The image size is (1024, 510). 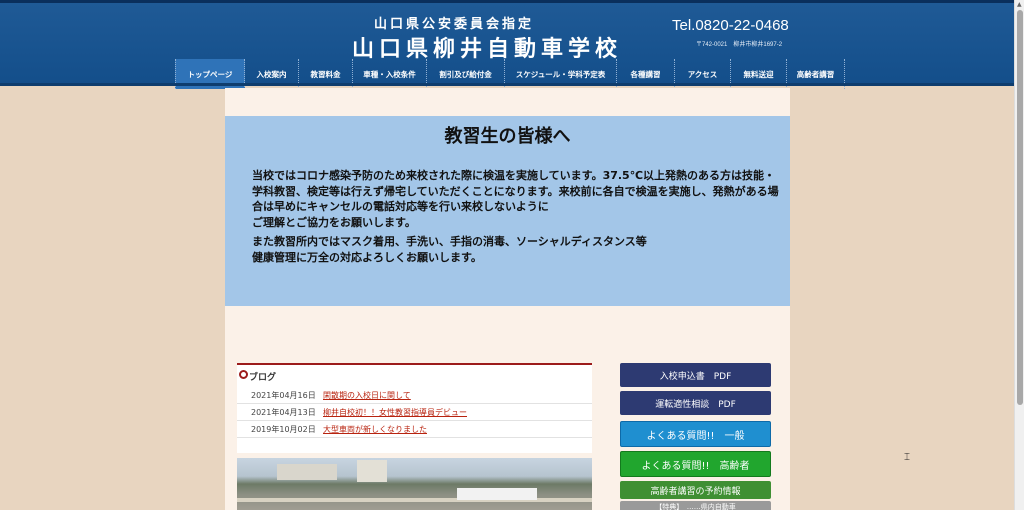 What do you see at coordinates (283, 412) in the screenshot?
I see `blog-date: 2021年04月13日` at bounding box center [283, 412].